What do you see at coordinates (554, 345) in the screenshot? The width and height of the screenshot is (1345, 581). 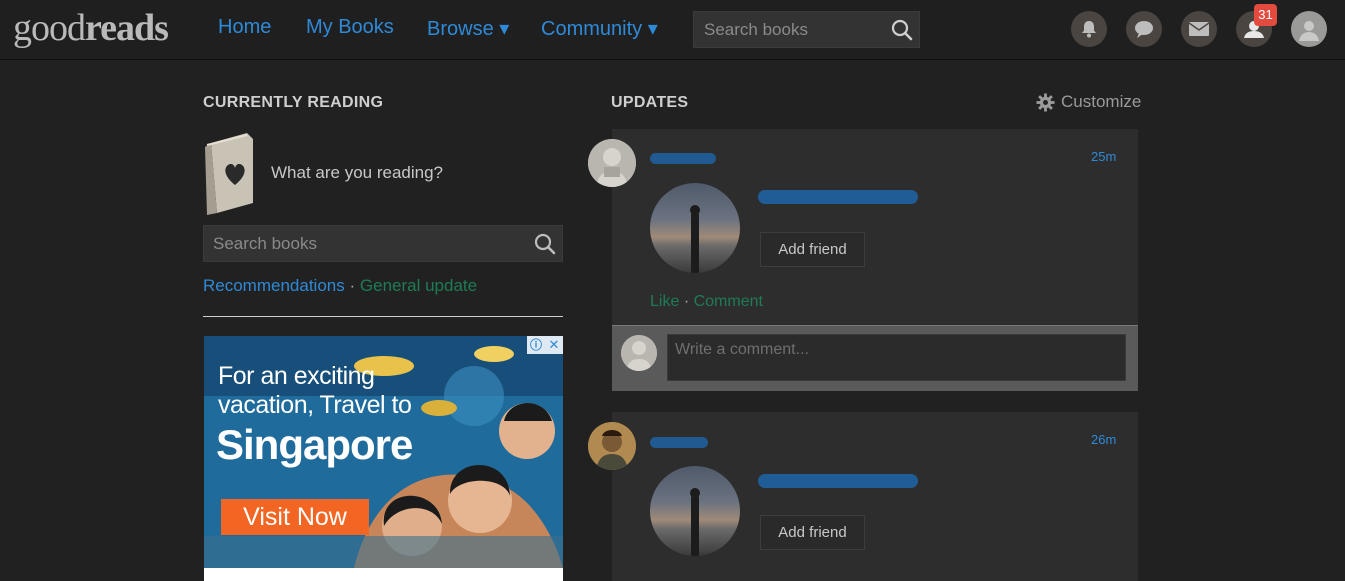 I see `ad-close-icon: ✕` at bounding box center [554, 345].